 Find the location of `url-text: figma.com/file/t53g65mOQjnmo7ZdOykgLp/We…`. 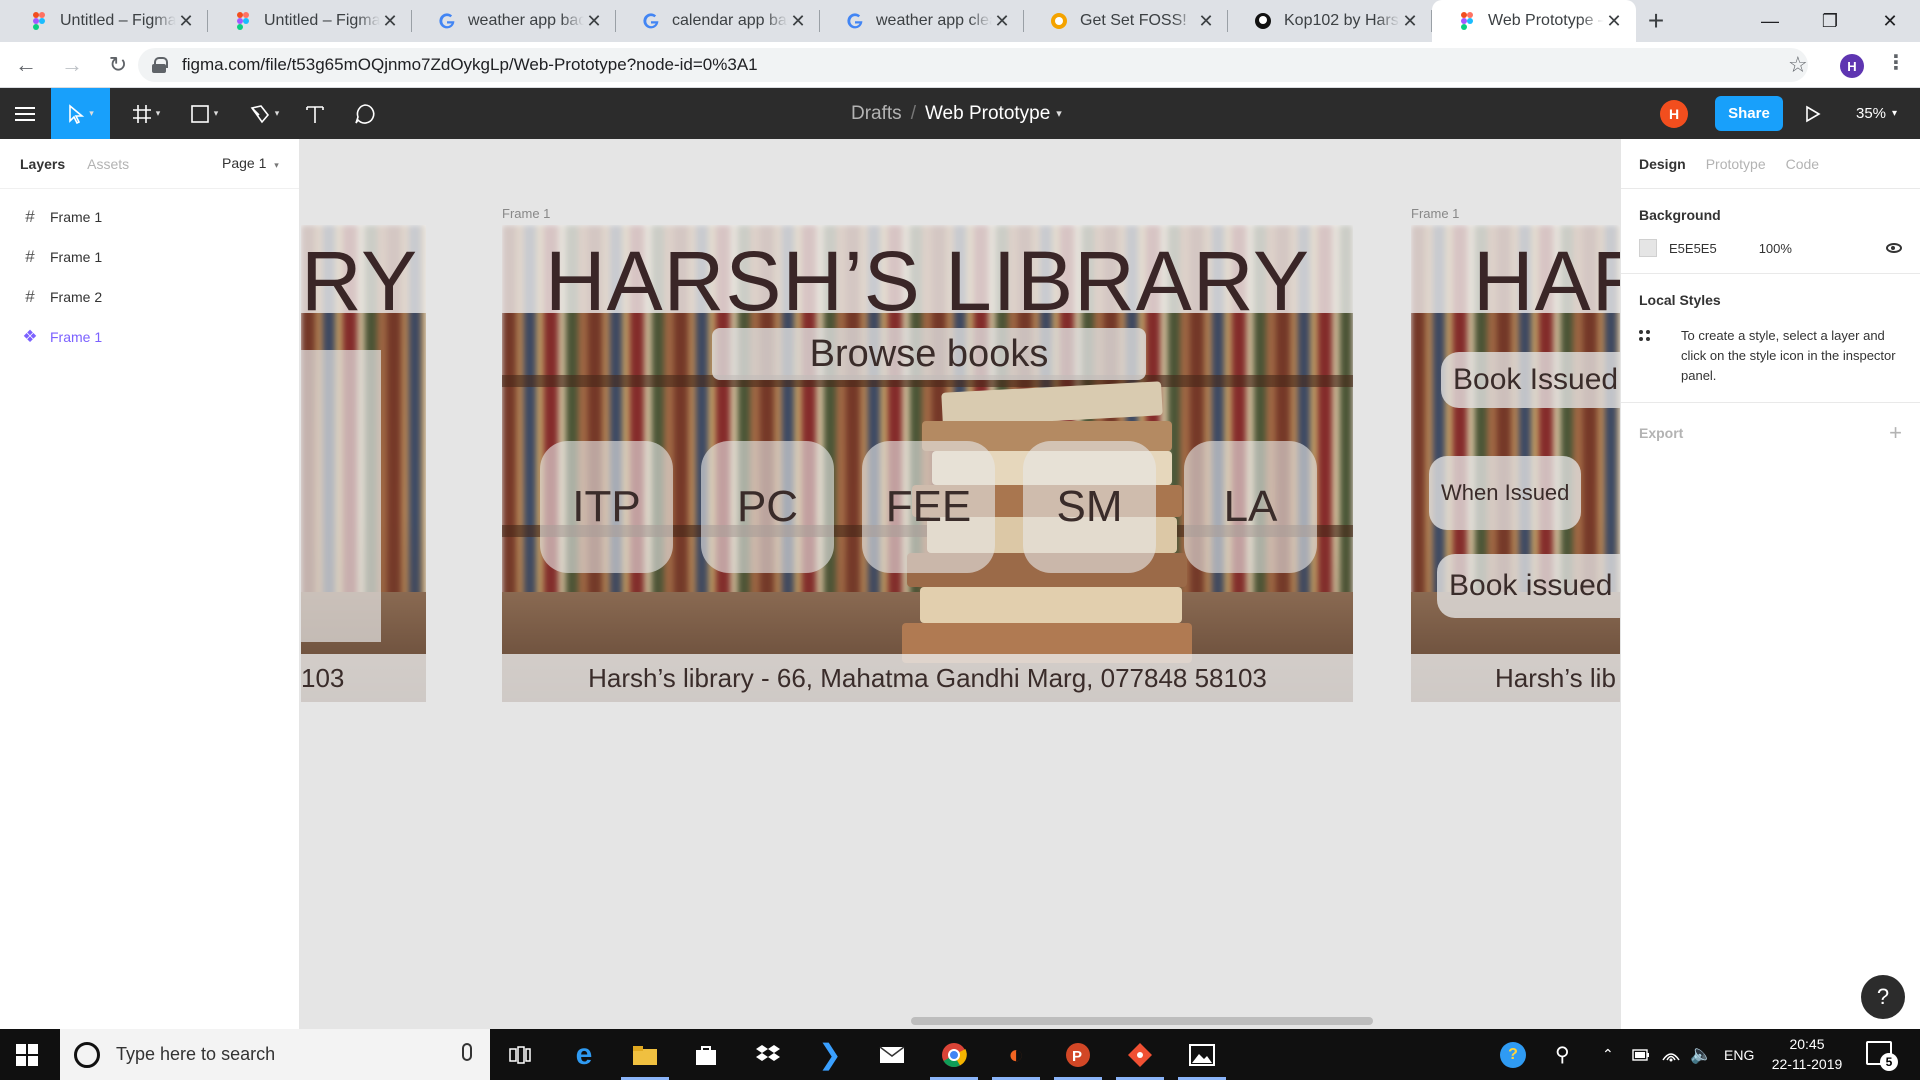

url-text: figma.com/file/t53g65mOQjnmo7ZdOykgLp/We… is located at coordinates (470, 65).